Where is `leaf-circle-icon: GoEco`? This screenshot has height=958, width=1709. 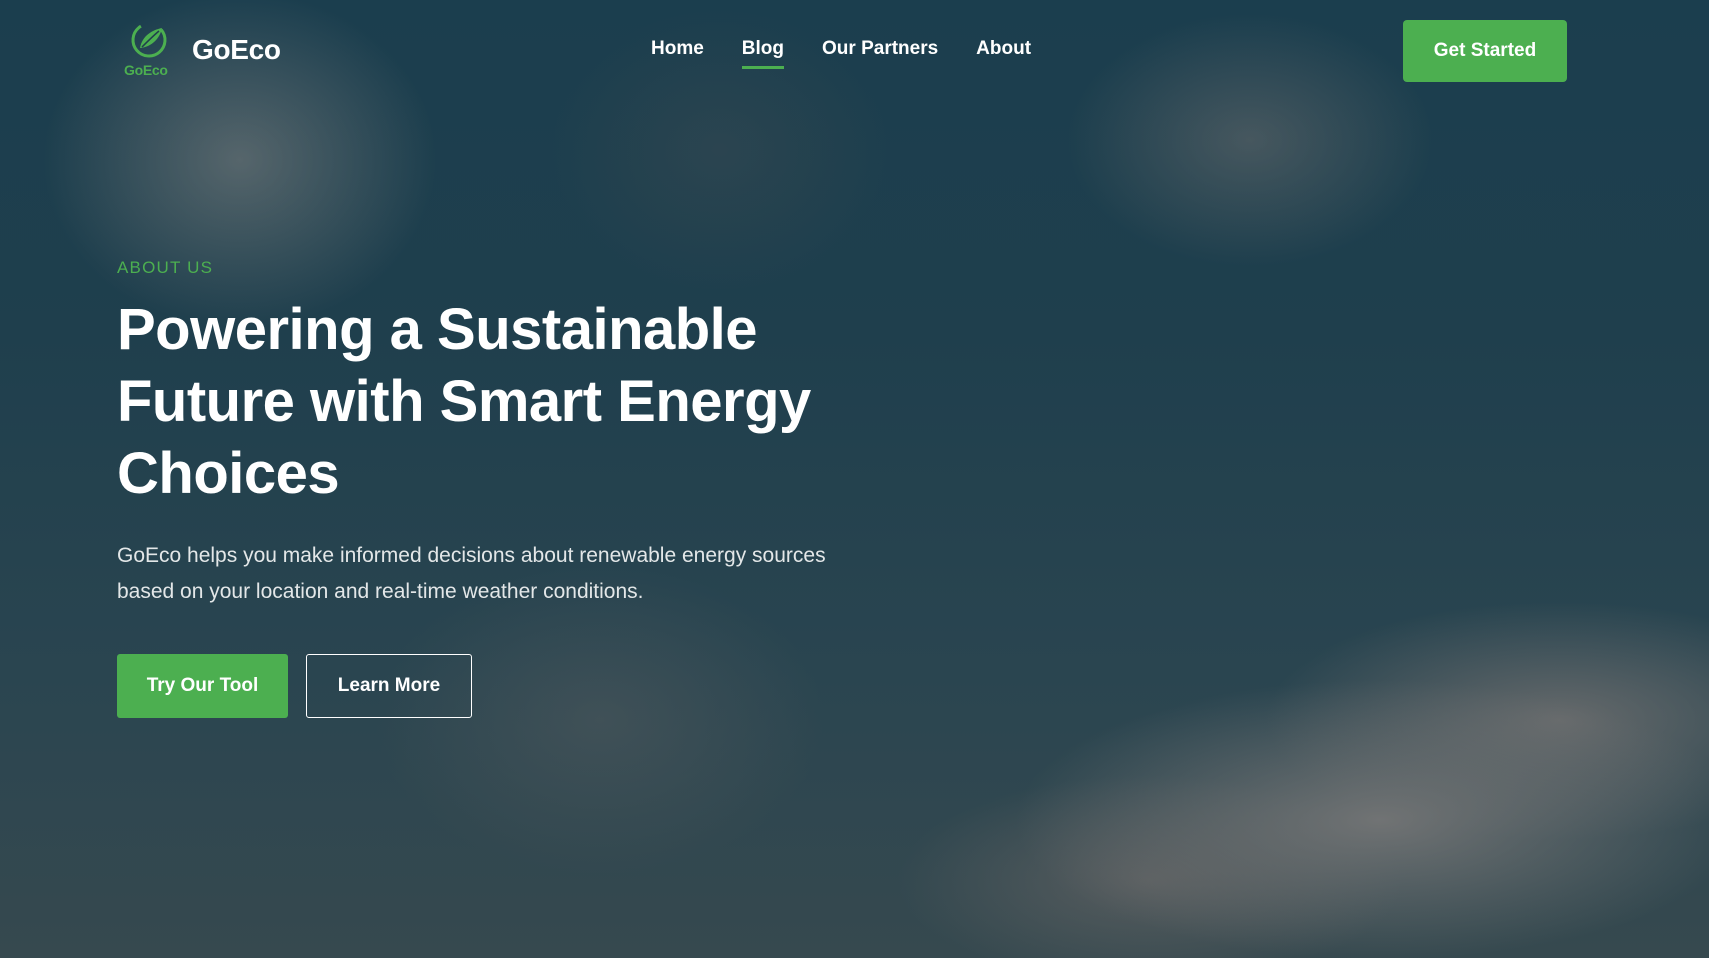 leaf-circle-icon: GoEco is located at coordinates (148, 50).